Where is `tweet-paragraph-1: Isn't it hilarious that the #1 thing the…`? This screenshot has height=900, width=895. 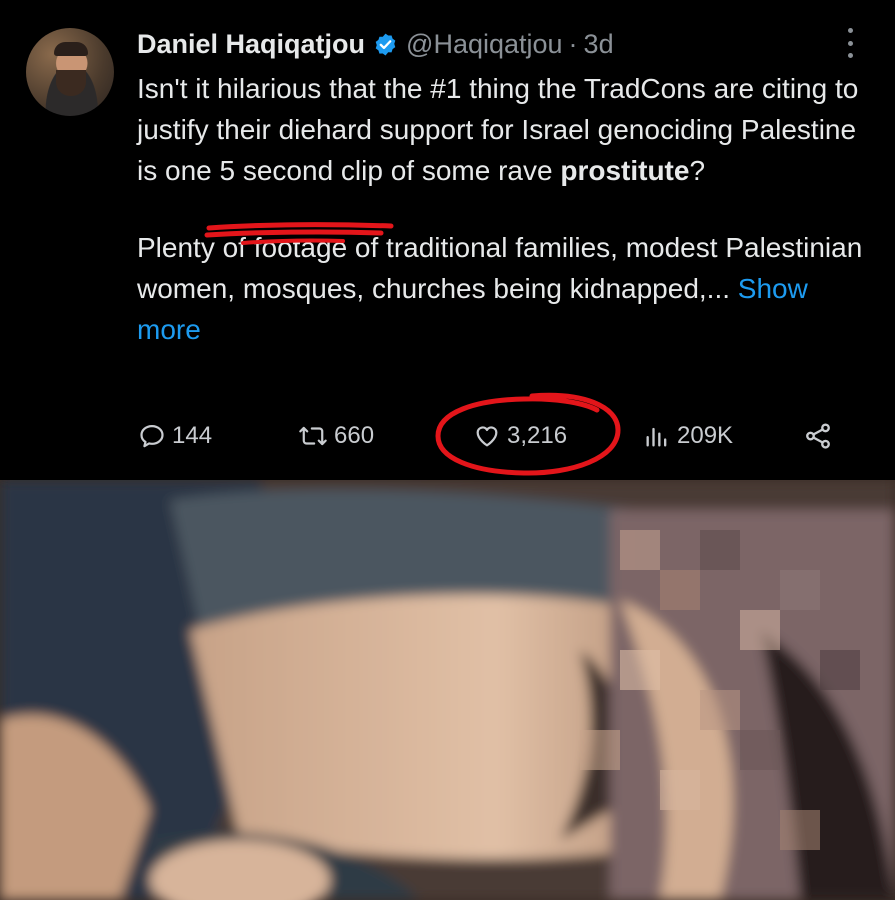 tweet-paragraph-1: Isn't it hilarious that the #1 thing the… is located at coordinates (502, 129).